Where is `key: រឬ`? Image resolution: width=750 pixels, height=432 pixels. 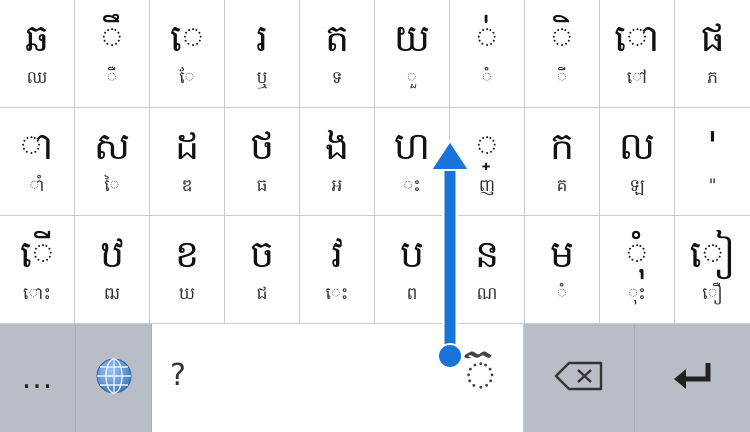
key: រឬ is located at coordinates (262, 54).